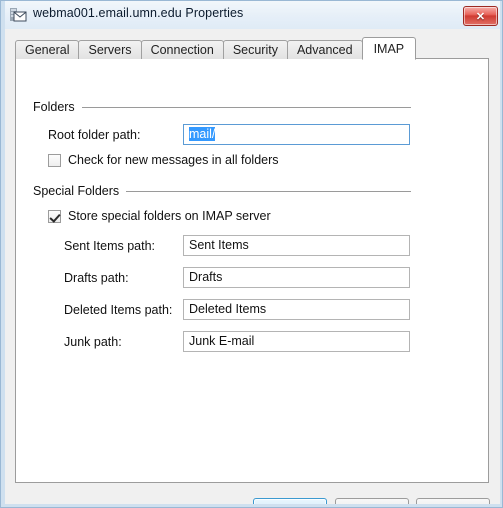 The image size is (503, 508). What do you see at coordinates (94, 135) in the screenshot?
I see `root-folder-path-label: Root folder path:` at bounding box center [94, 135].